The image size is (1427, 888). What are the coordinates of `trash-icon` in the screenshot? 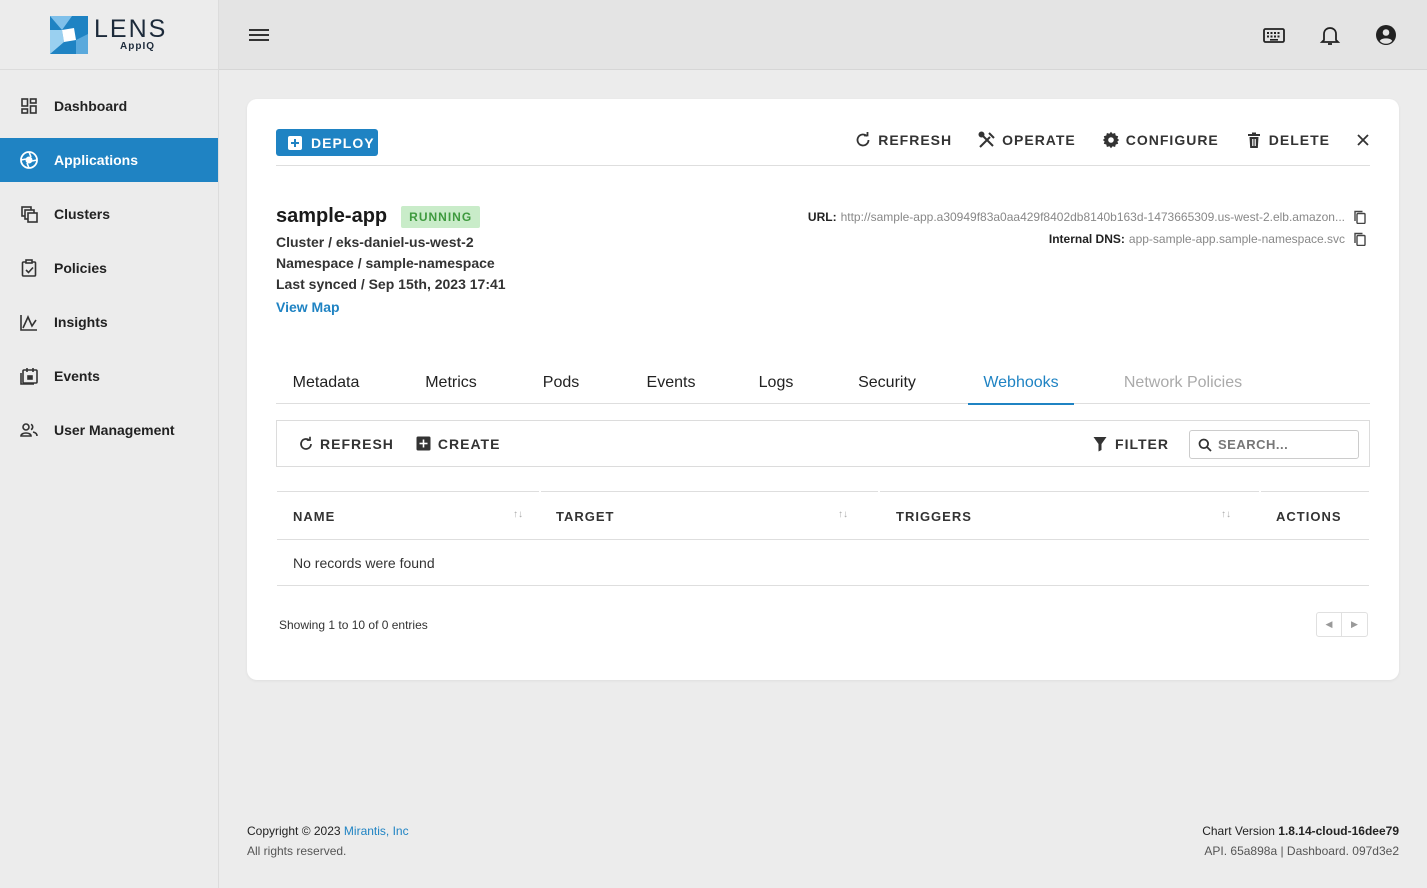 It's located at (1254, 140).